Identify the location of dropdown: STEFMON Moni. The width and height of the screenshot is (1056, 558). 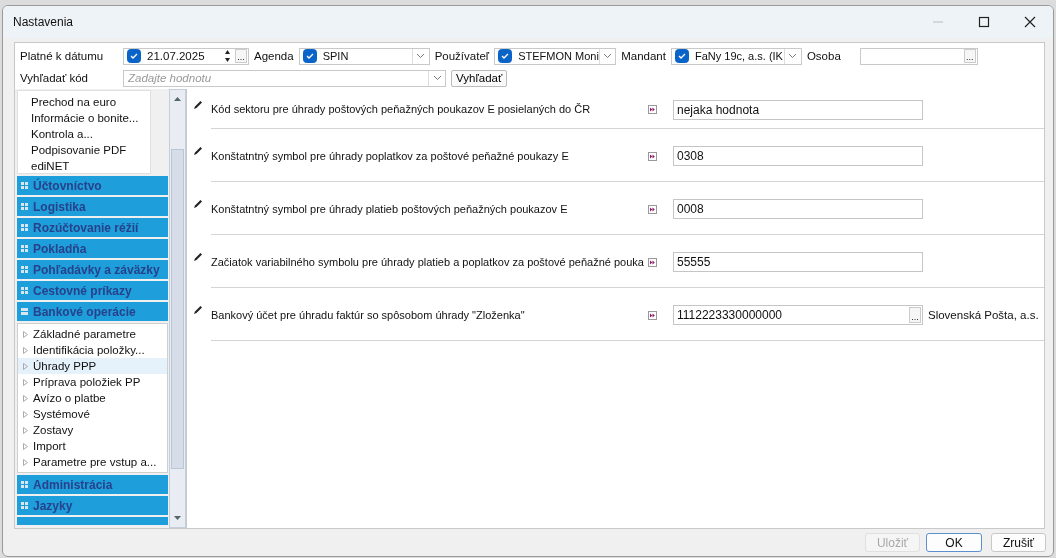
(555, 56).